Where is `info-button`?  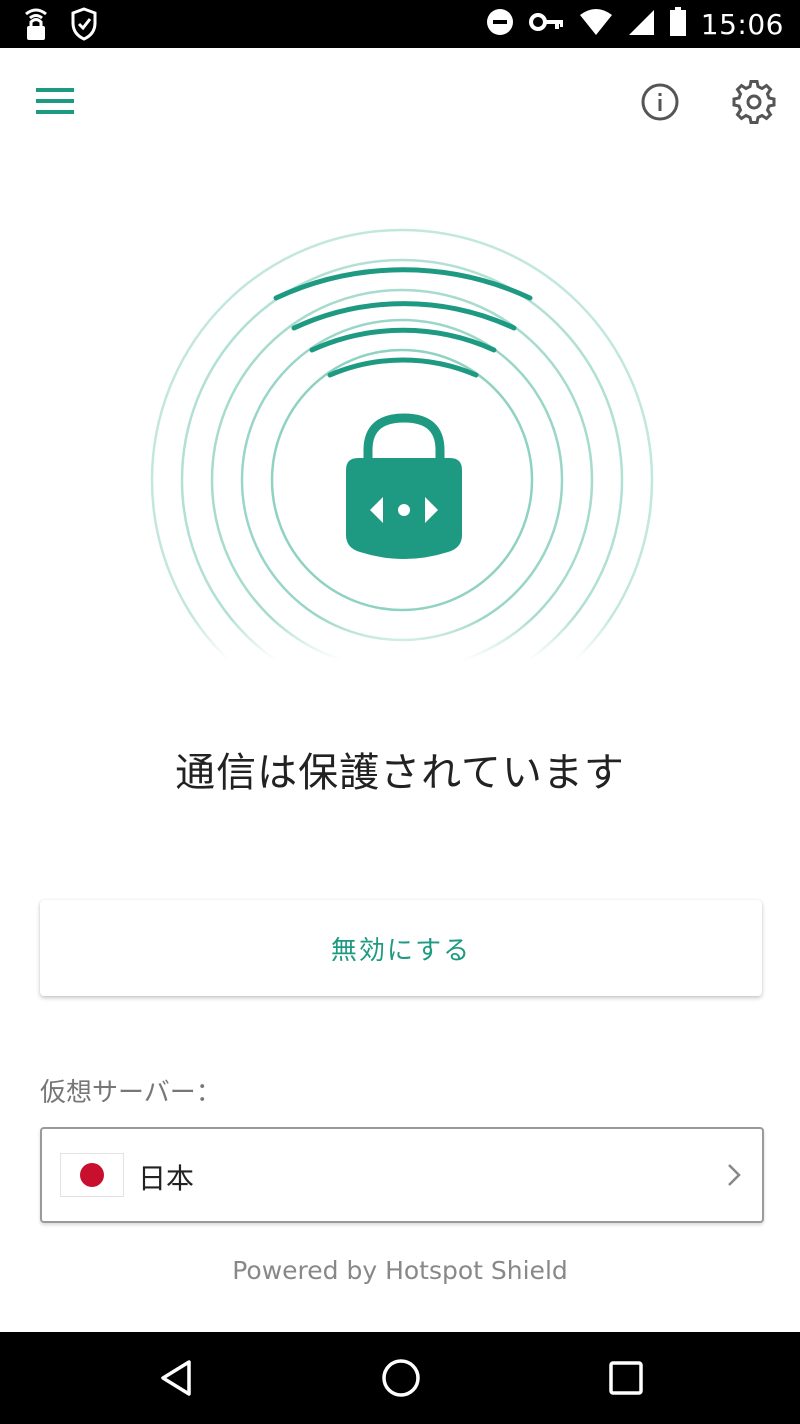 info-button is located at coordinates (660, 102).